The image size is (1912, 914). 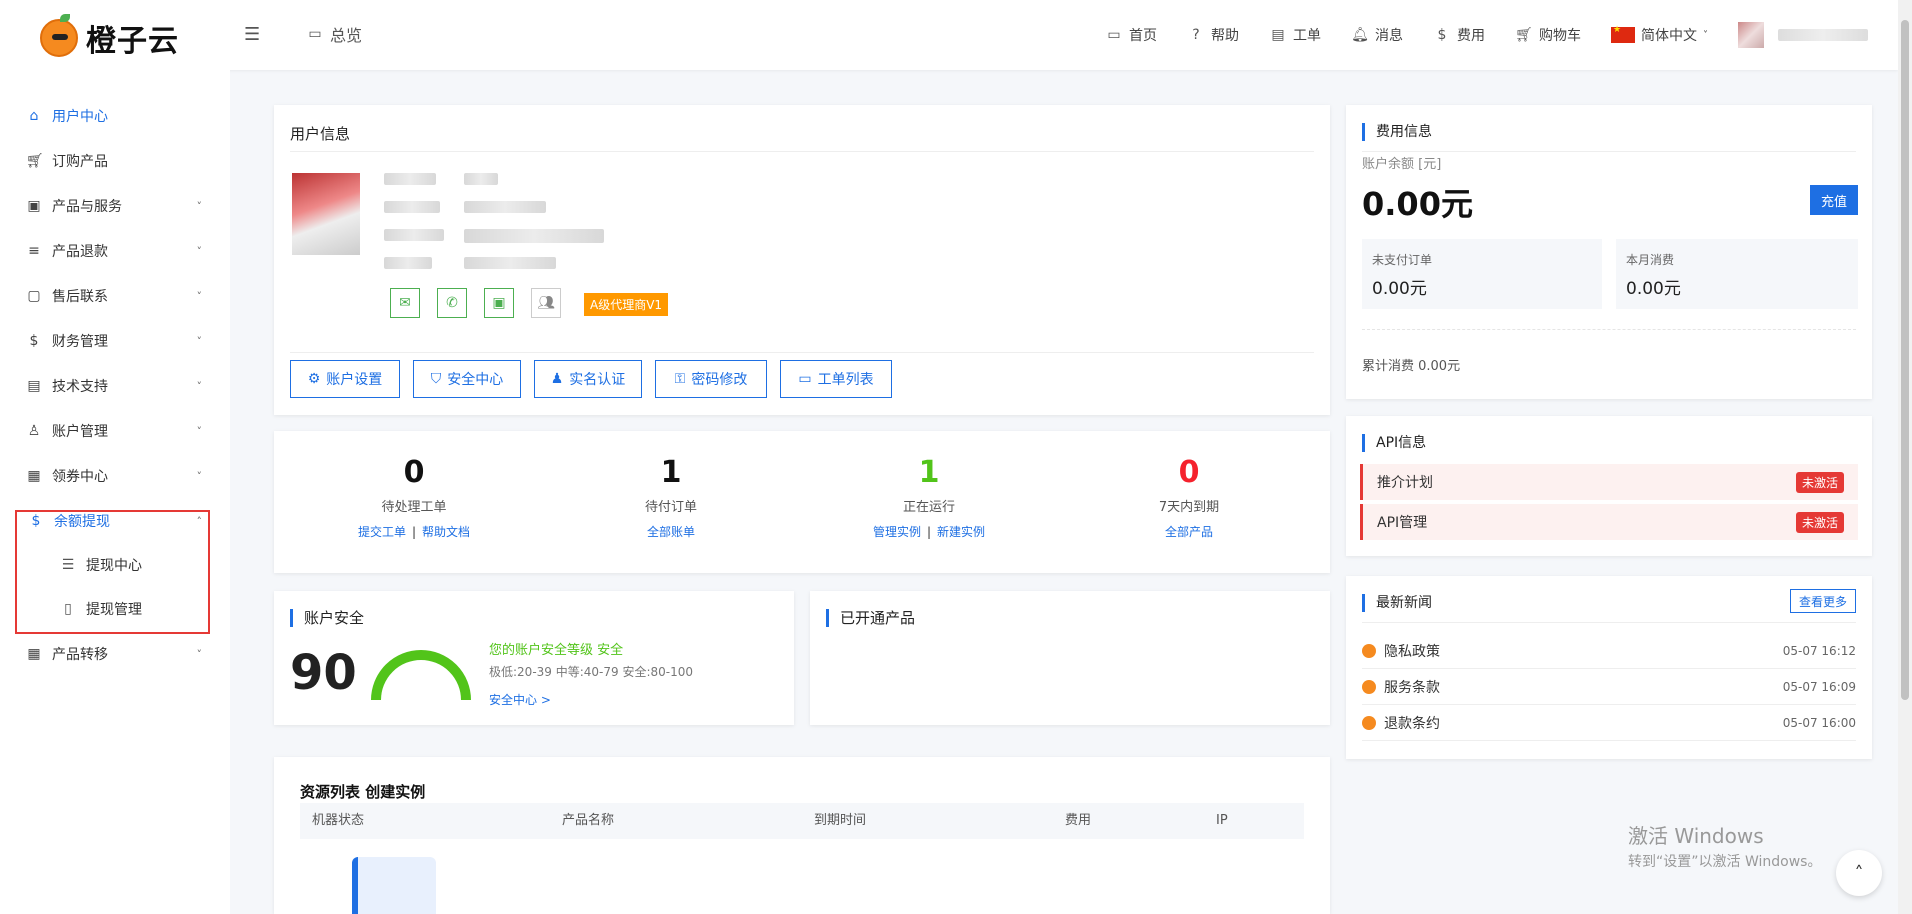 I want to click on status-badge: 未激活, so click(x=1819, y=522).